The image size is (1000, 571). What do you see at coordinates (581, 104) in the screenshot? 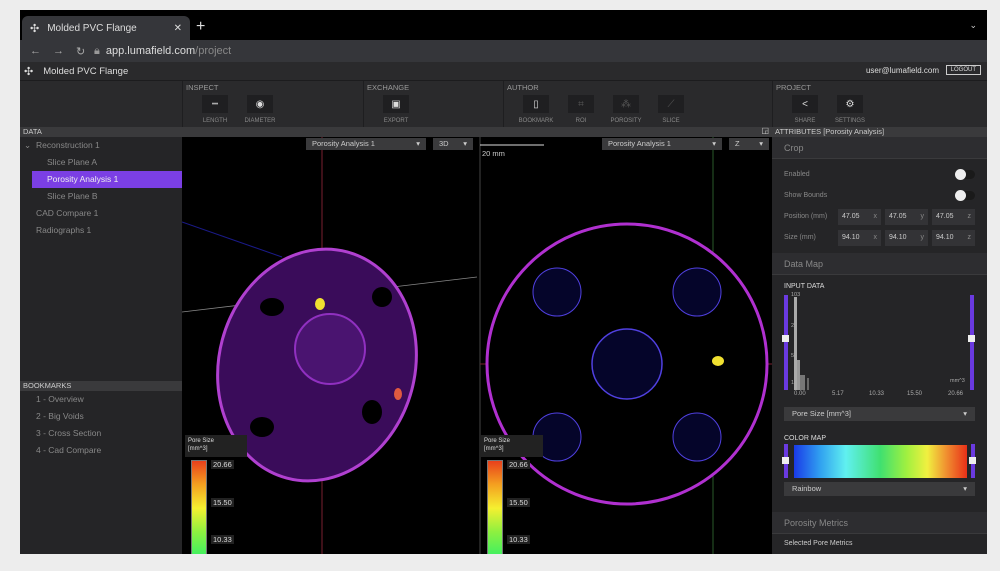
I see `crop-icon: ⌗` at bounding box center [581, 104].